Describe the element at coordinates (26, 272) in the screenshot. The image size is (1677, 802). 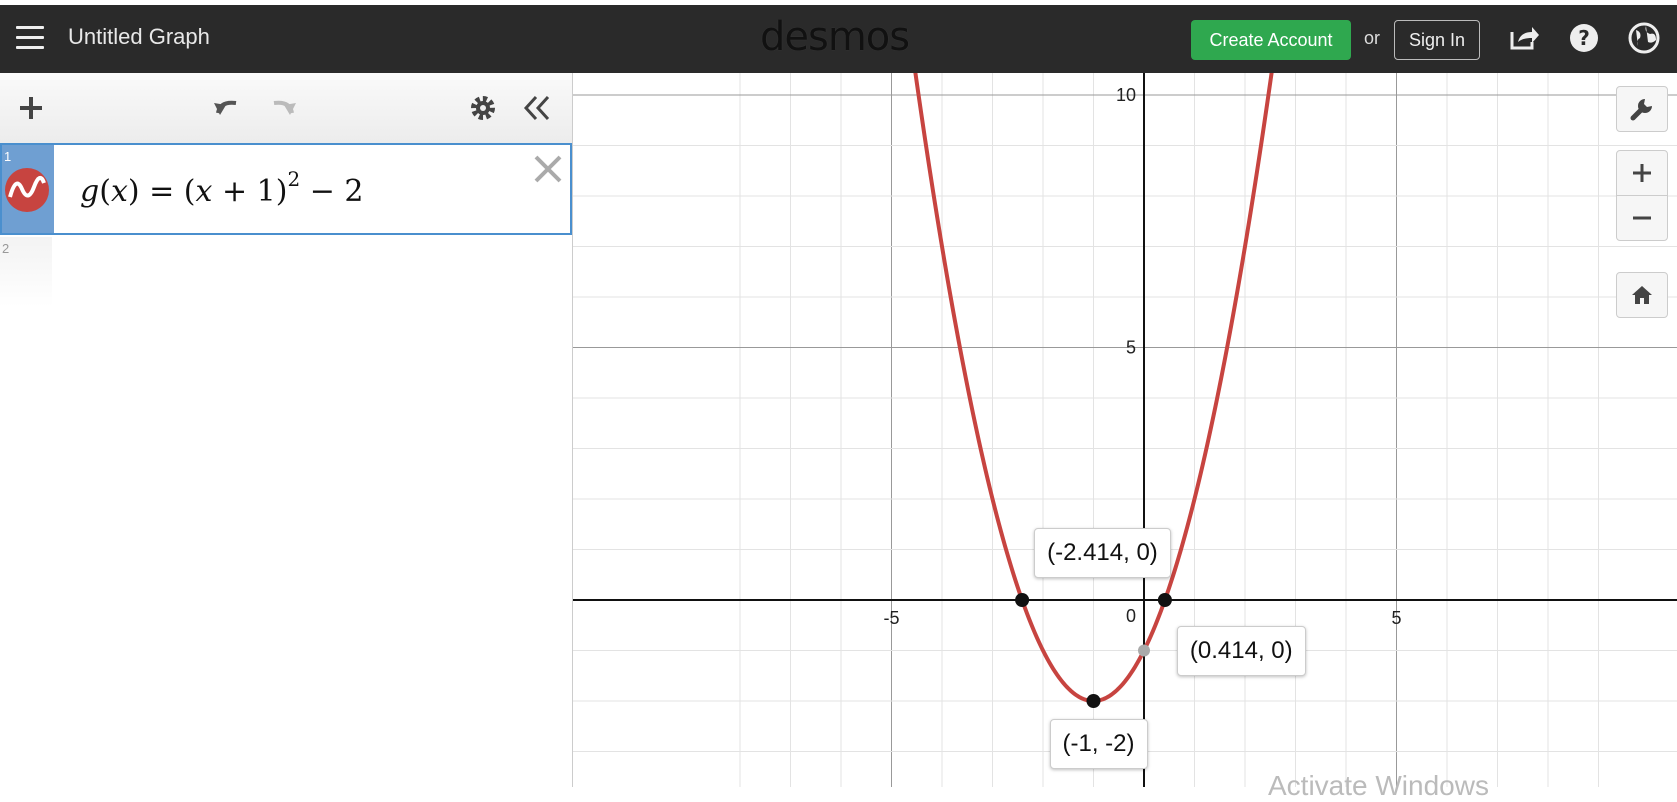
I see `empty-expression-row: 2` at that location.